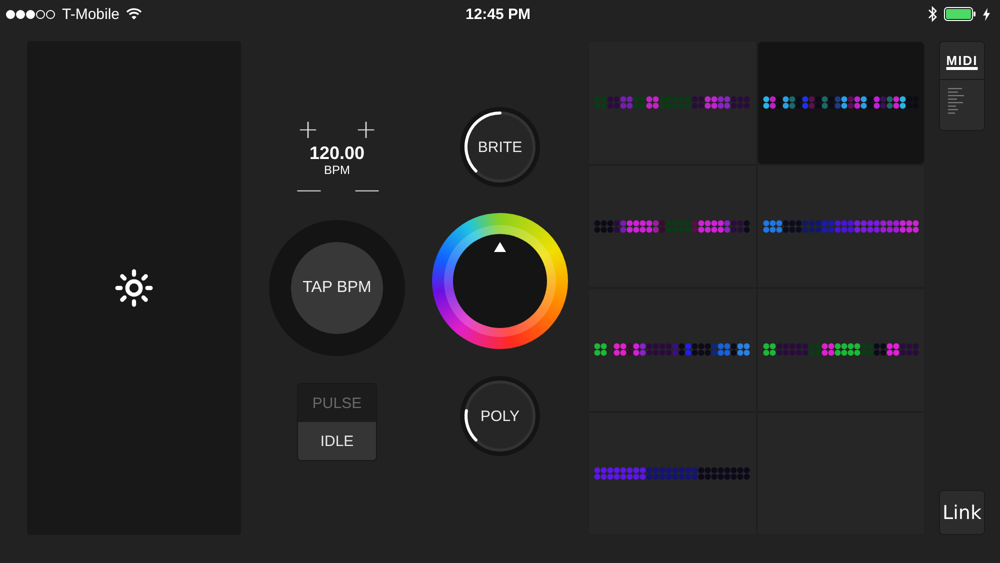  I want to click on signal-icon, so click(31, 14).